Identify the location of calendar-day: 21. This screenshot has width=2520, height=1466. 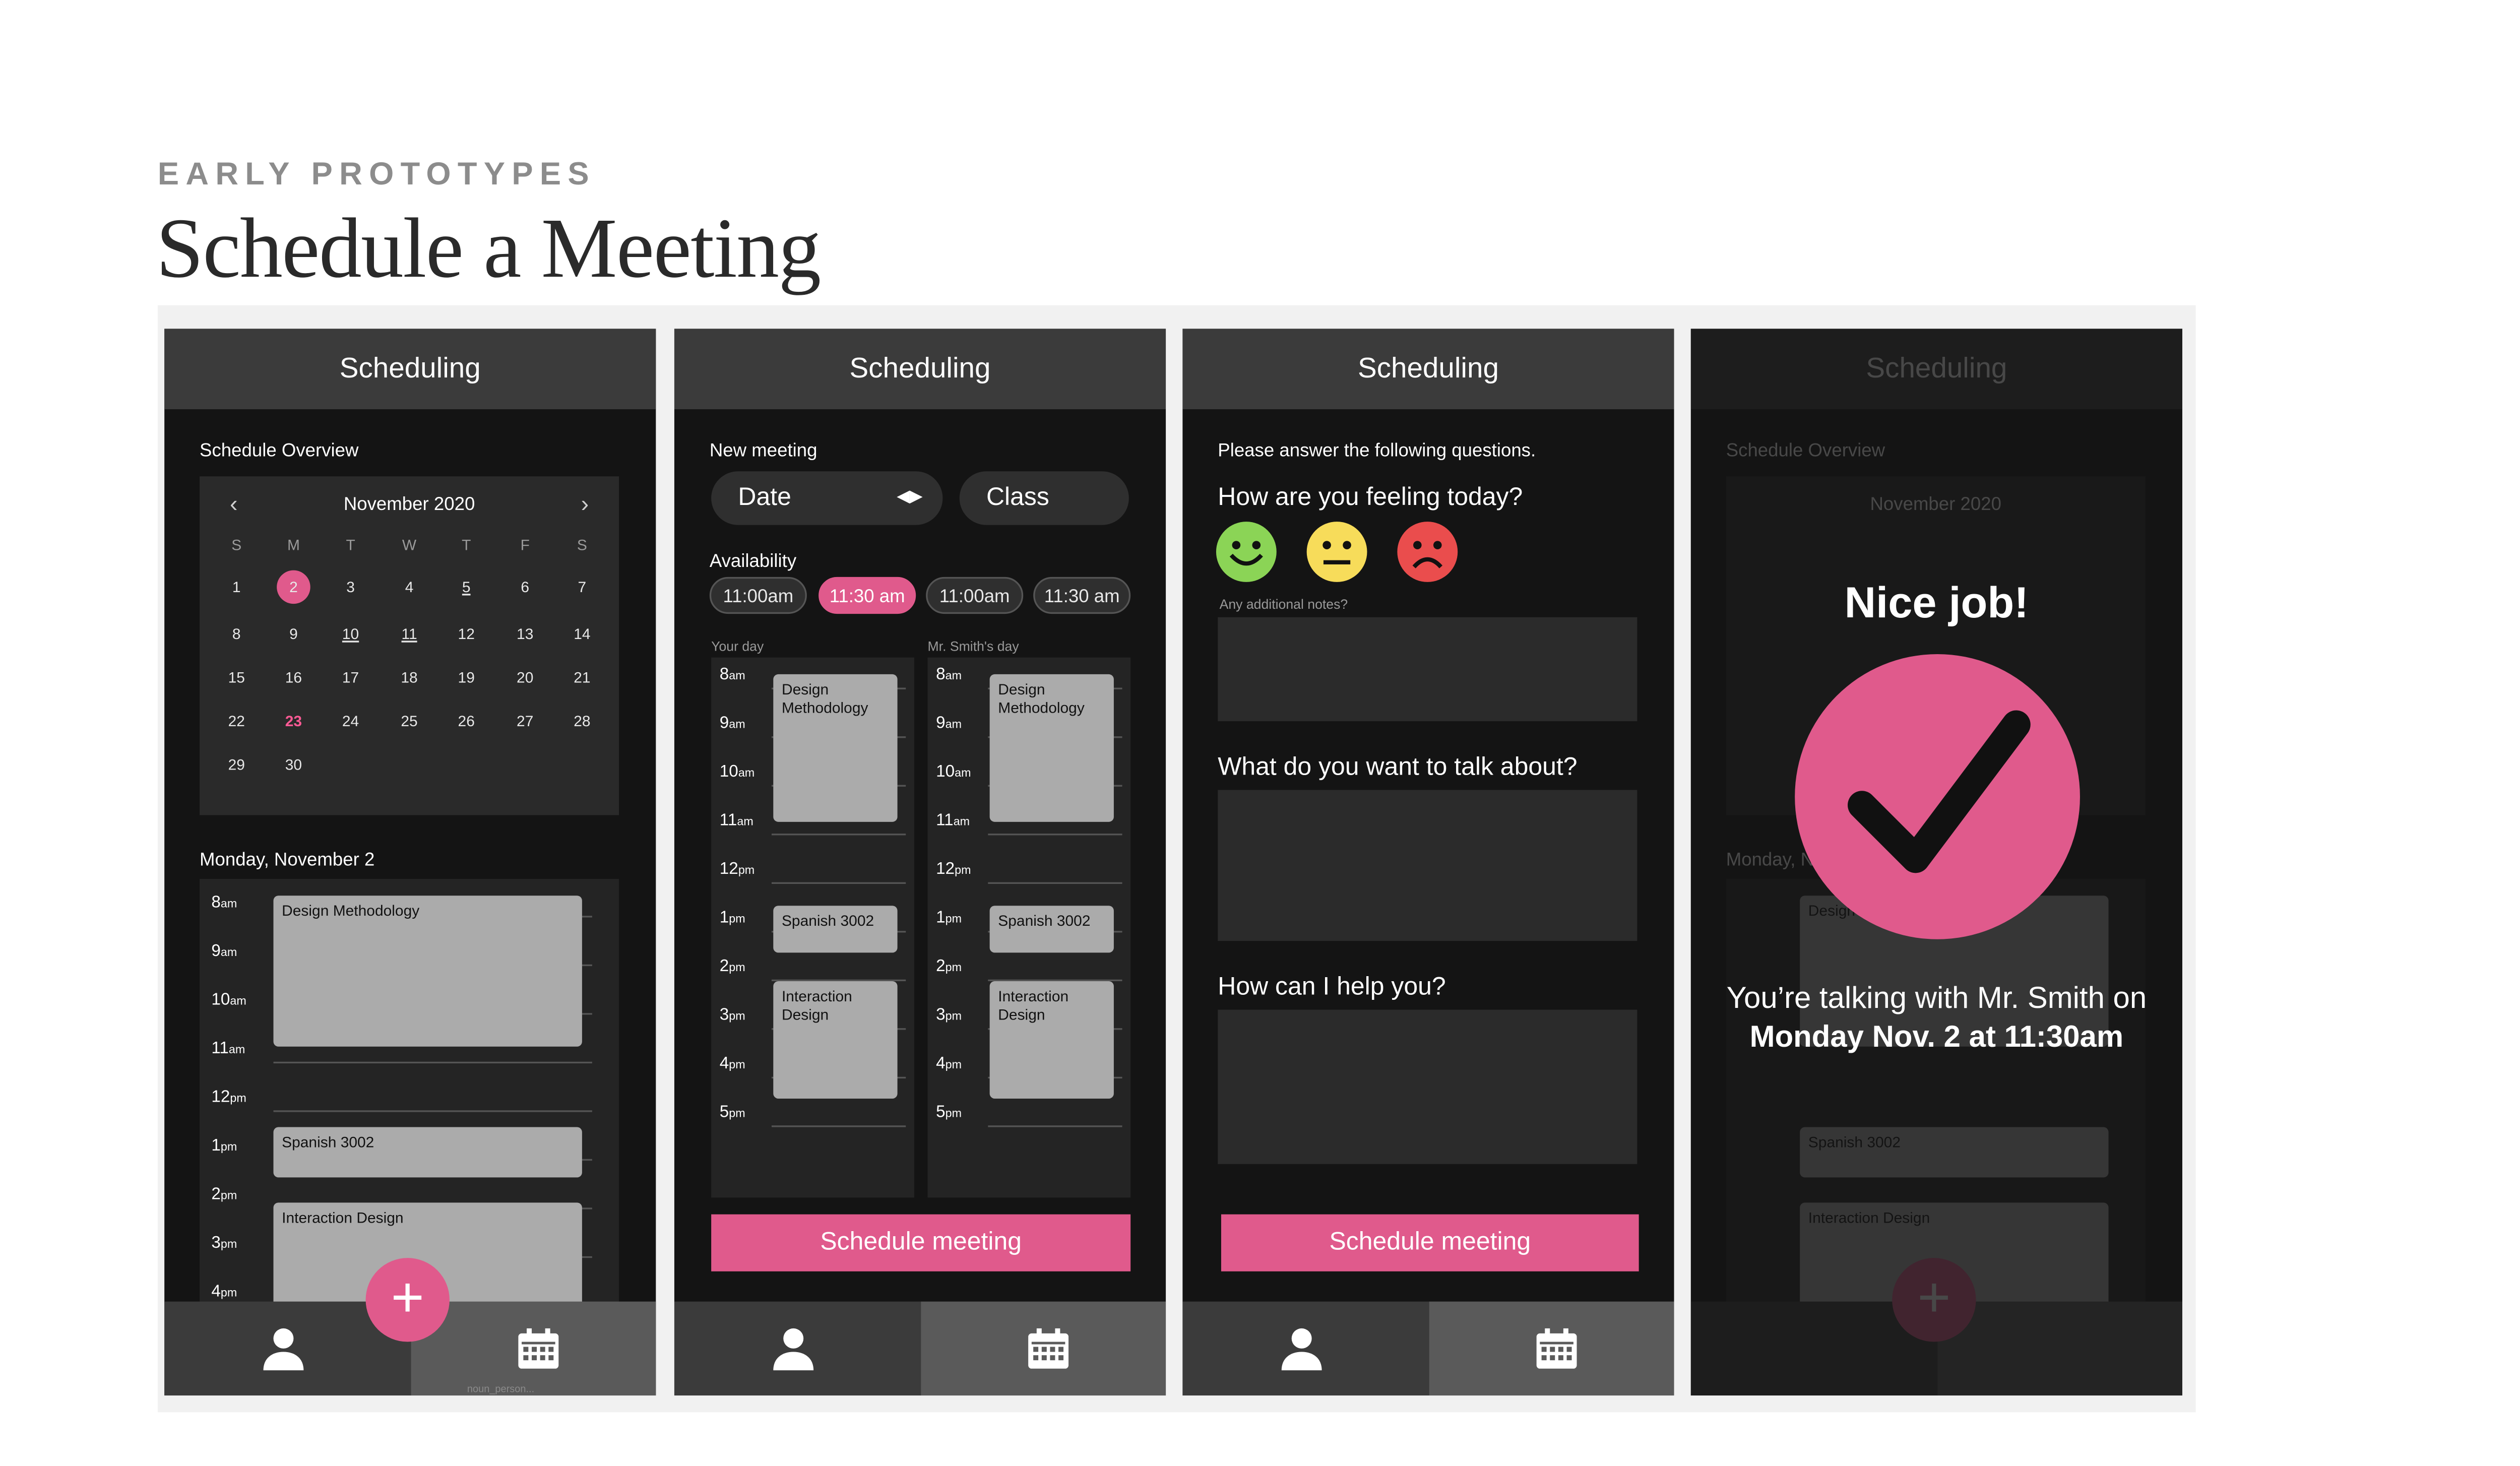
(582, 677).